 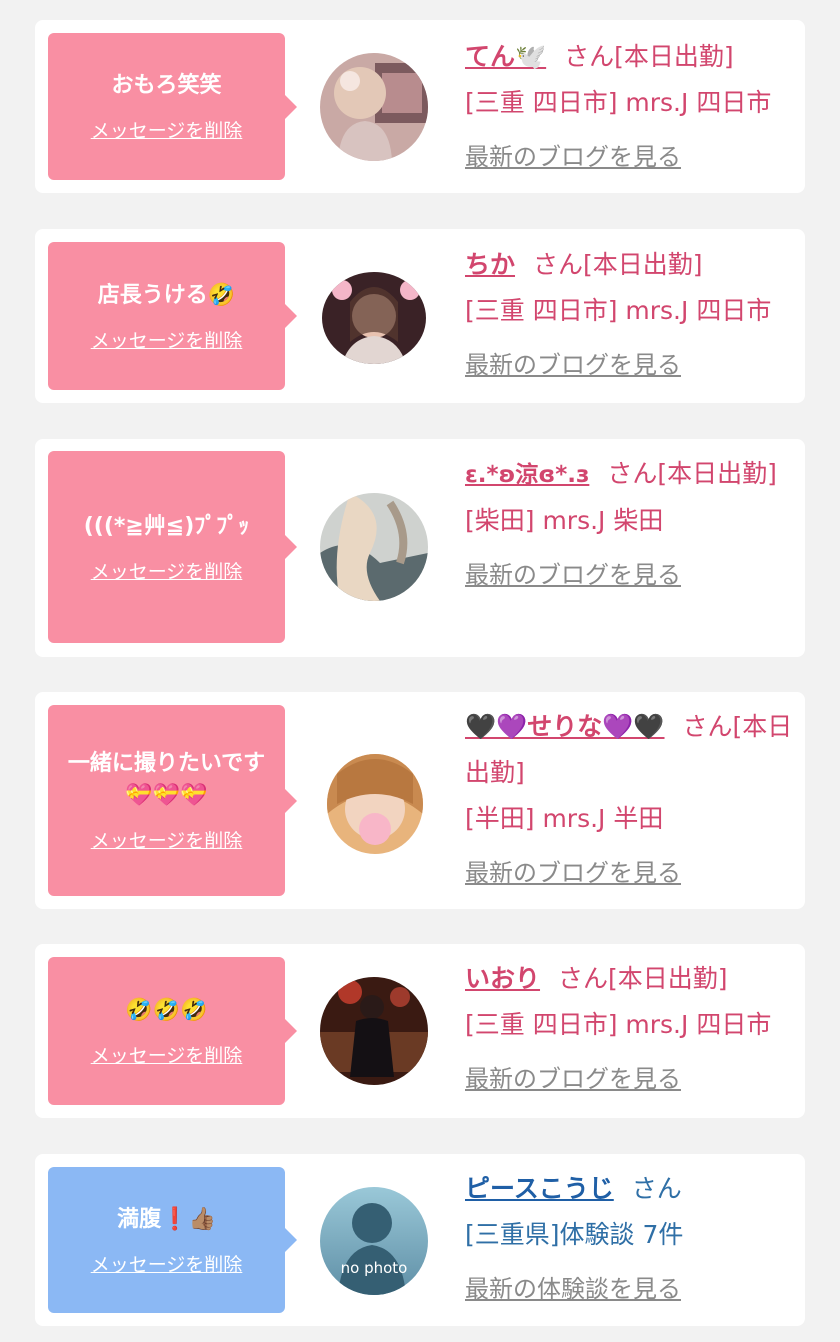 What do you see at coordinates (656, 1188) in the screenshot?
I see `status-text: さん` at bounding box center [656, 1188].